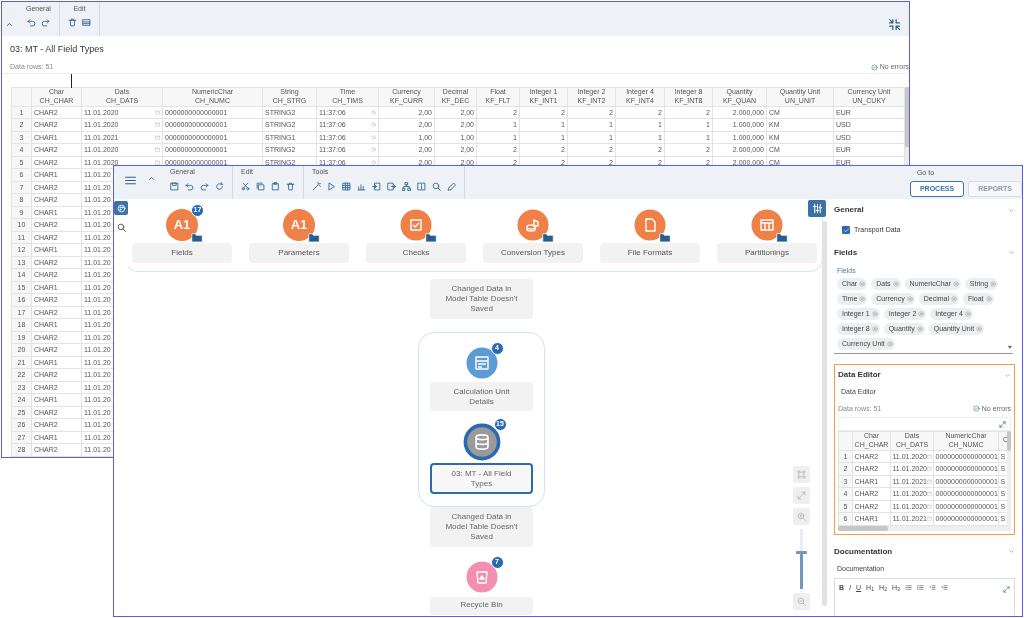 The width and height of the screenshot is (1024, 618). I want to click on checkbox, so click(846, 230).